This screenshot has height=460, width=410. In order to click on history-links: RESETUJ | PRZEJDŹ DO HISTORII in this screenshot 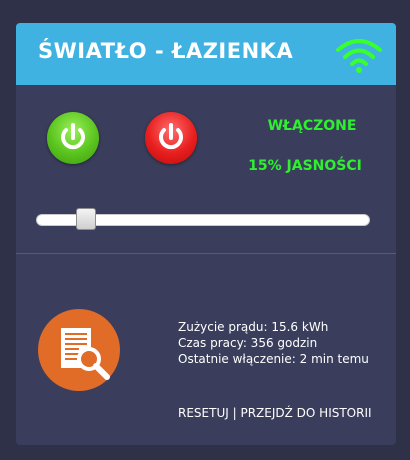, I will do `click(275, 413)`.